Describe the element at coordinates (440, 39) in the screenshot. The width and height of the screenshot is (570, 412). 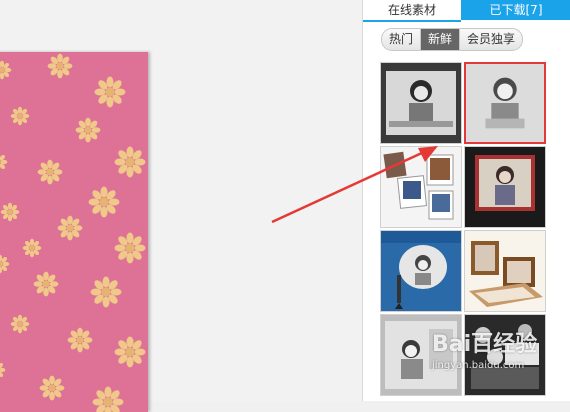
I see `filter-new: 新鲜` at that location.